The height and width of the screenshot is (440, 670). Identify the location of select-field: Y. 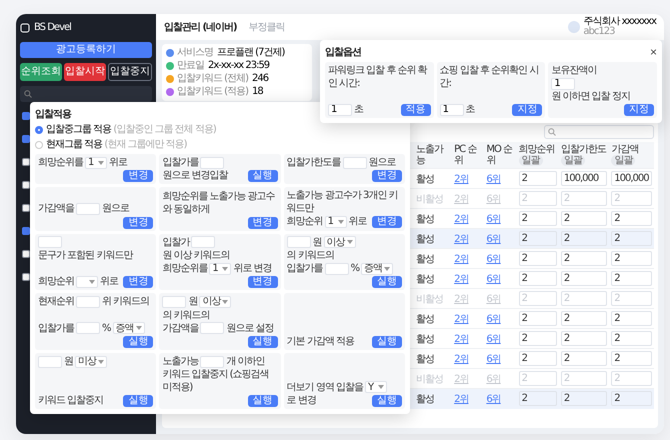
(376, 387).